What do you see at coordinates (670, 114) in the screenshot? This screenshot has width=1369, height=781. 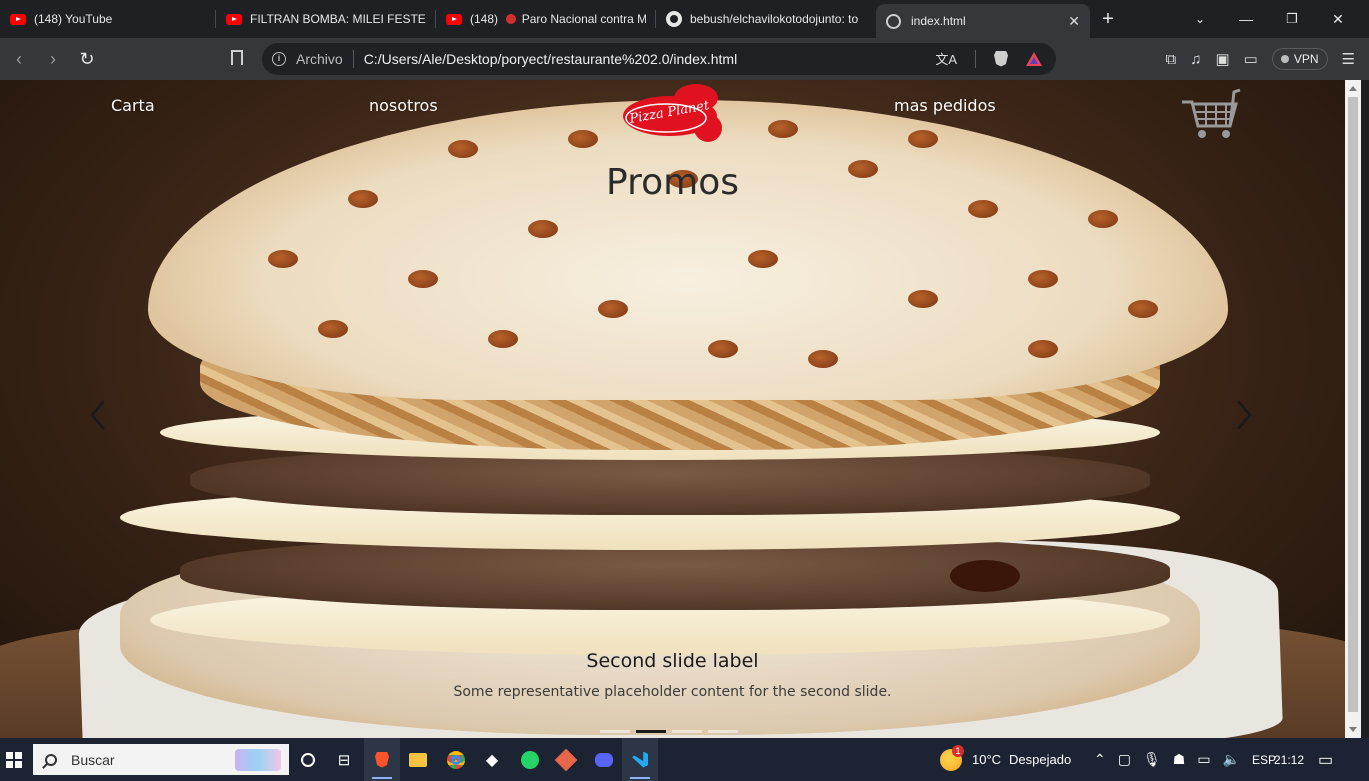 I see `pizza-planet-logo: Pizza Planet` at bounding box center [670, 114].